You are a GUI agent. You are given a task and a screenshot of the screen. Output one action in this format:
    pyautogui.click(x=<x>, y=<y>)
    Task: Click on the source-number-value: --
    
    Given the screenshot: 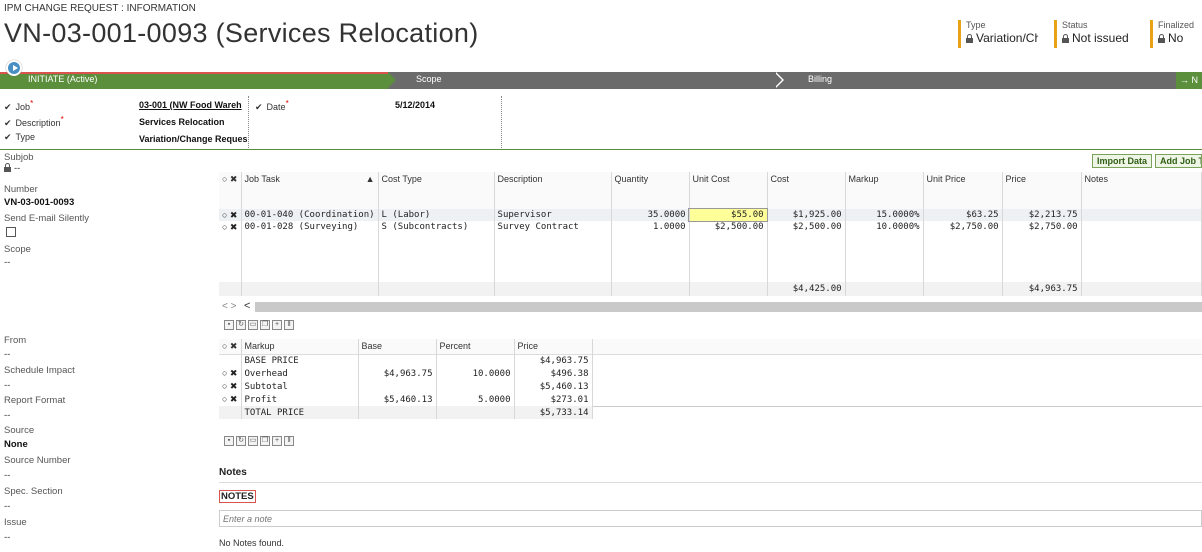 What is the action you would take?
    pyautogui.click(x=7, y=475)
    